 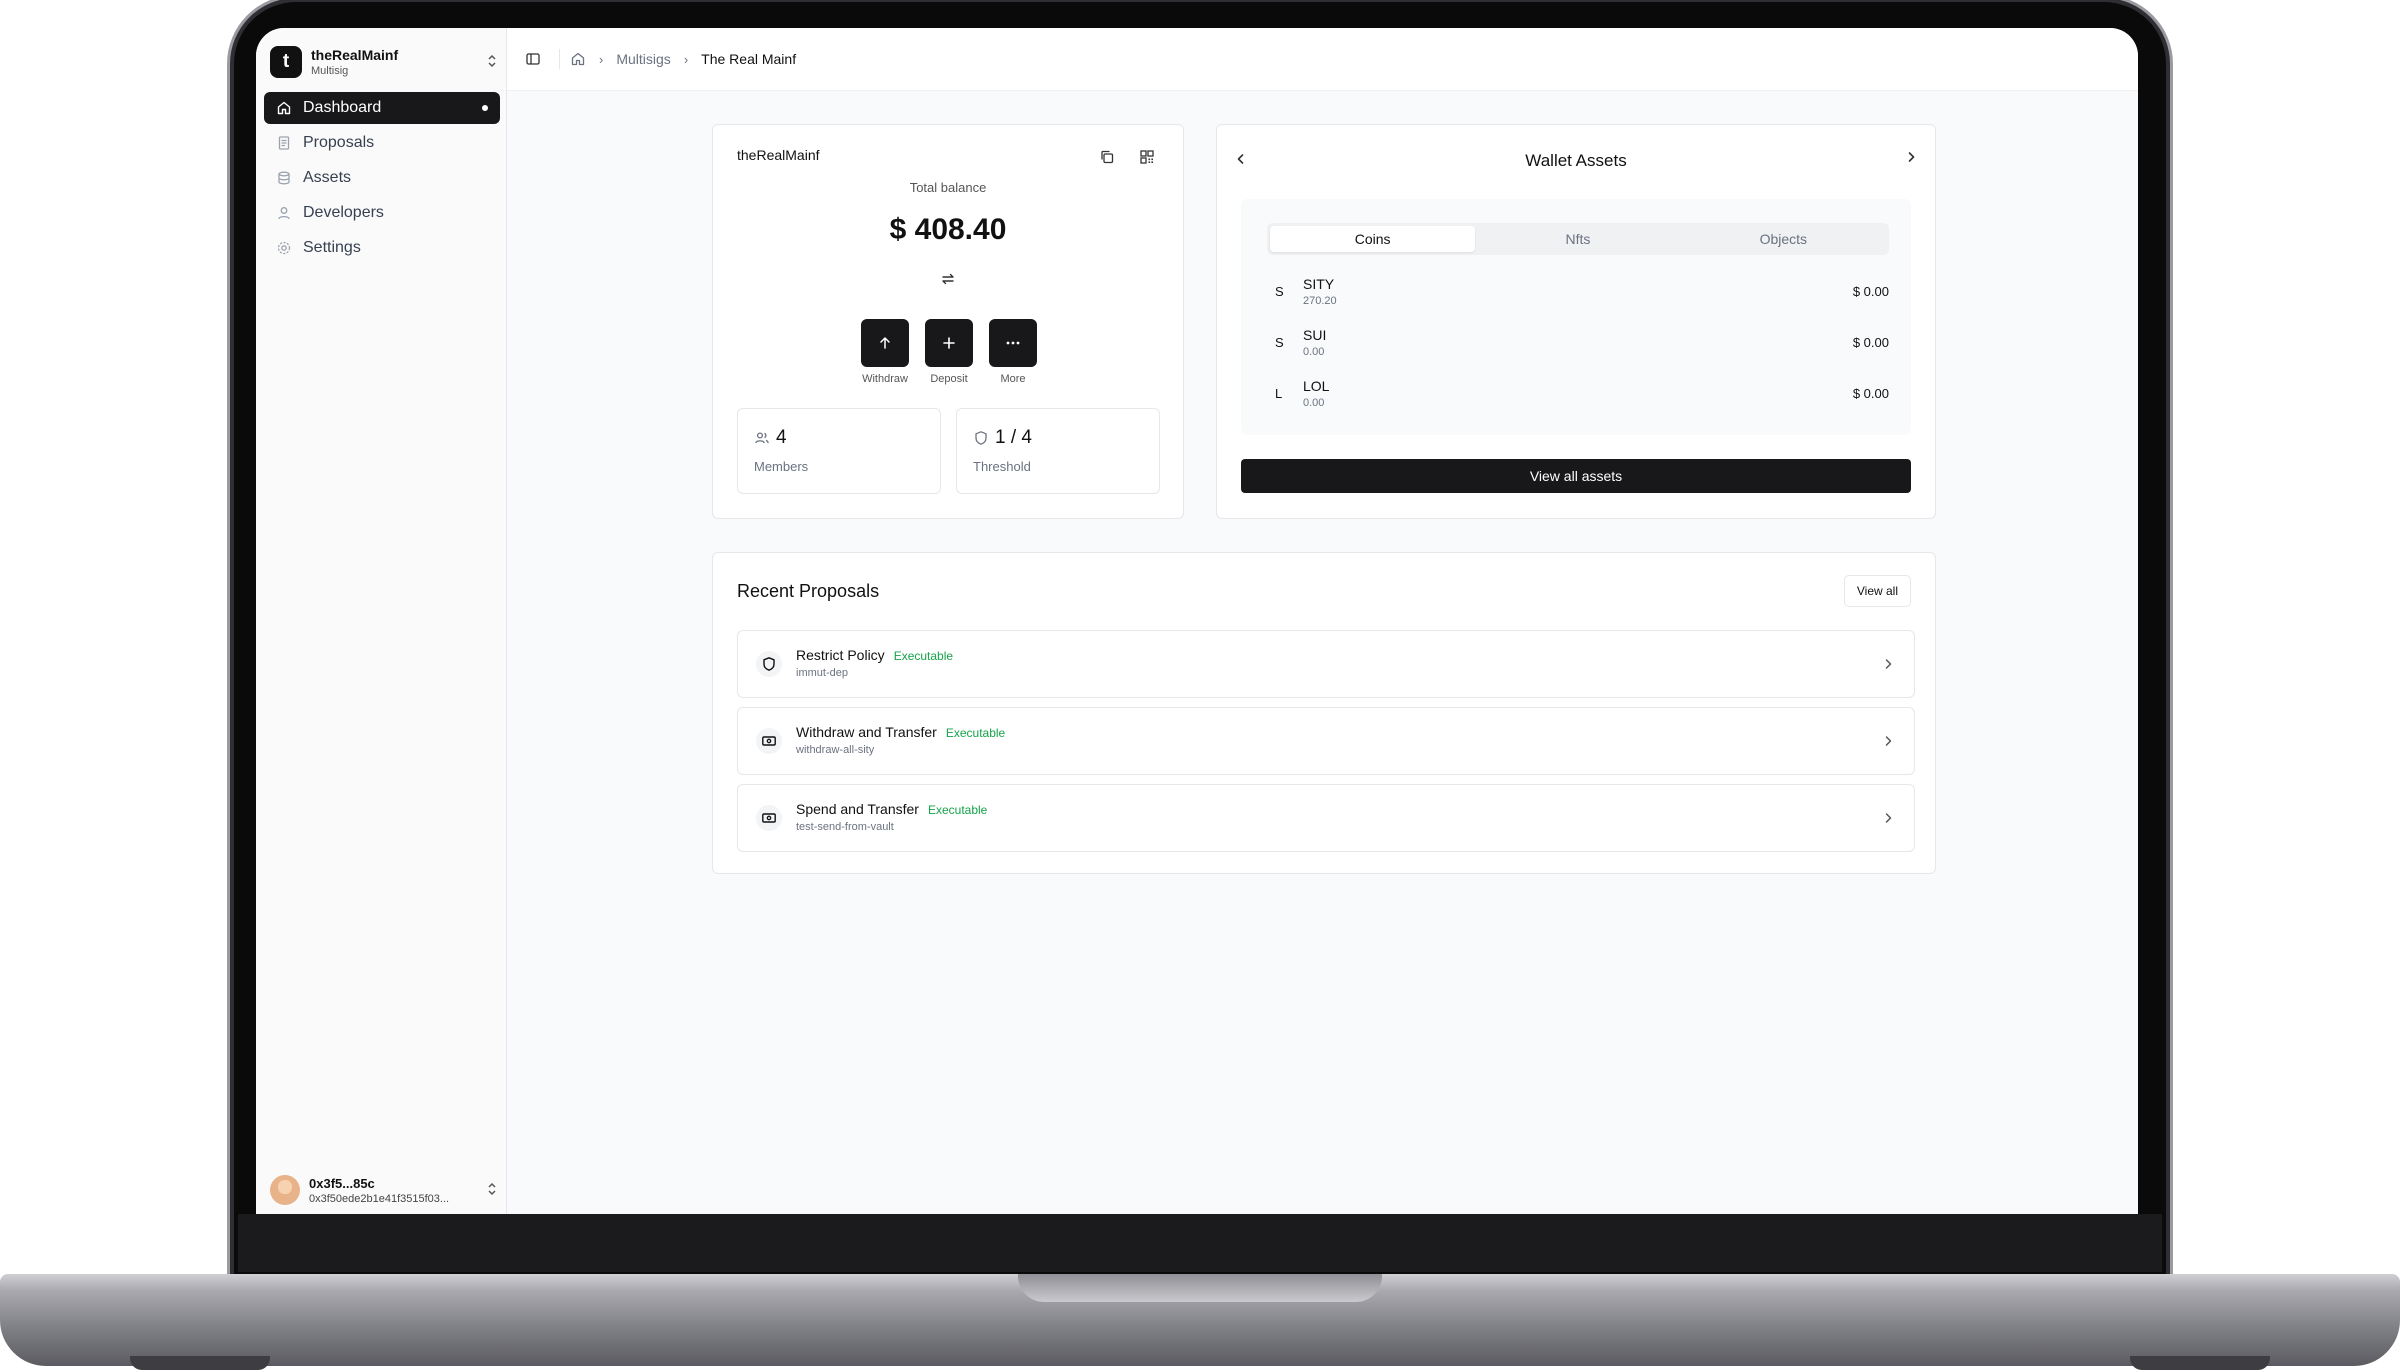 I want to click on database-icon, so click(x=284, y=178).